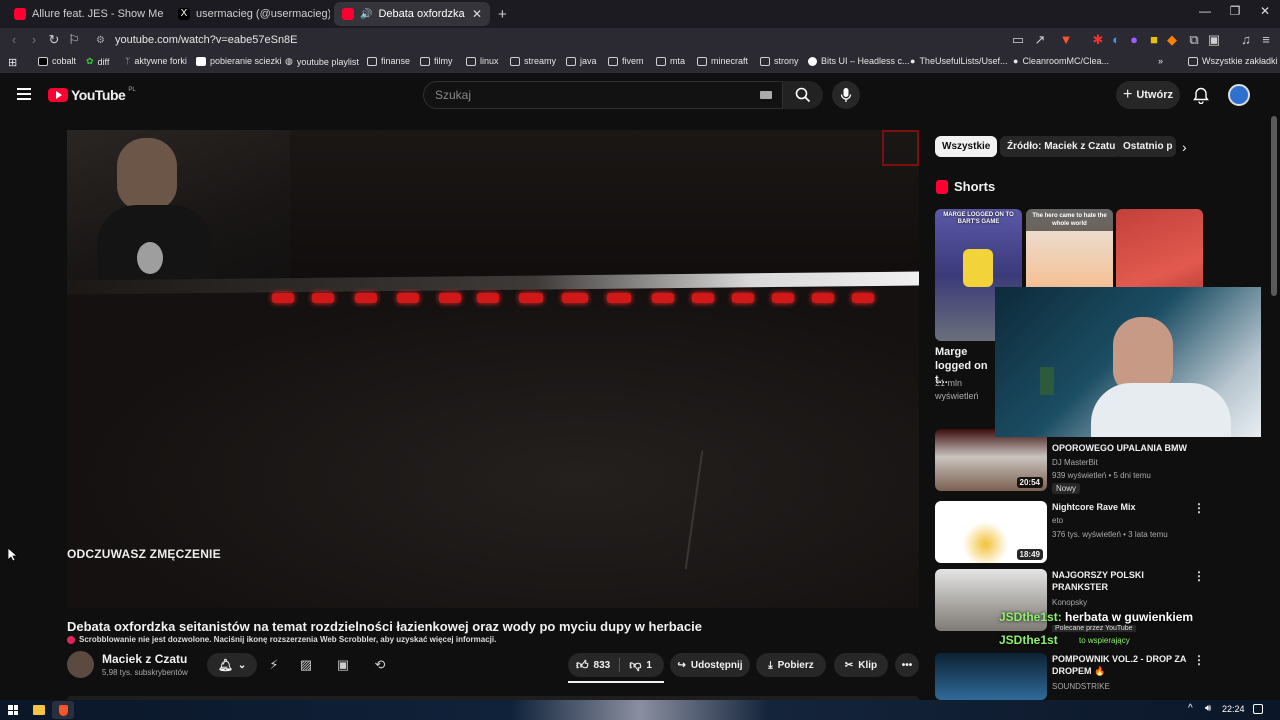 This screenshot has height=720, width=1280. I want to click on reload-icon: ↻, so click(54, 40).